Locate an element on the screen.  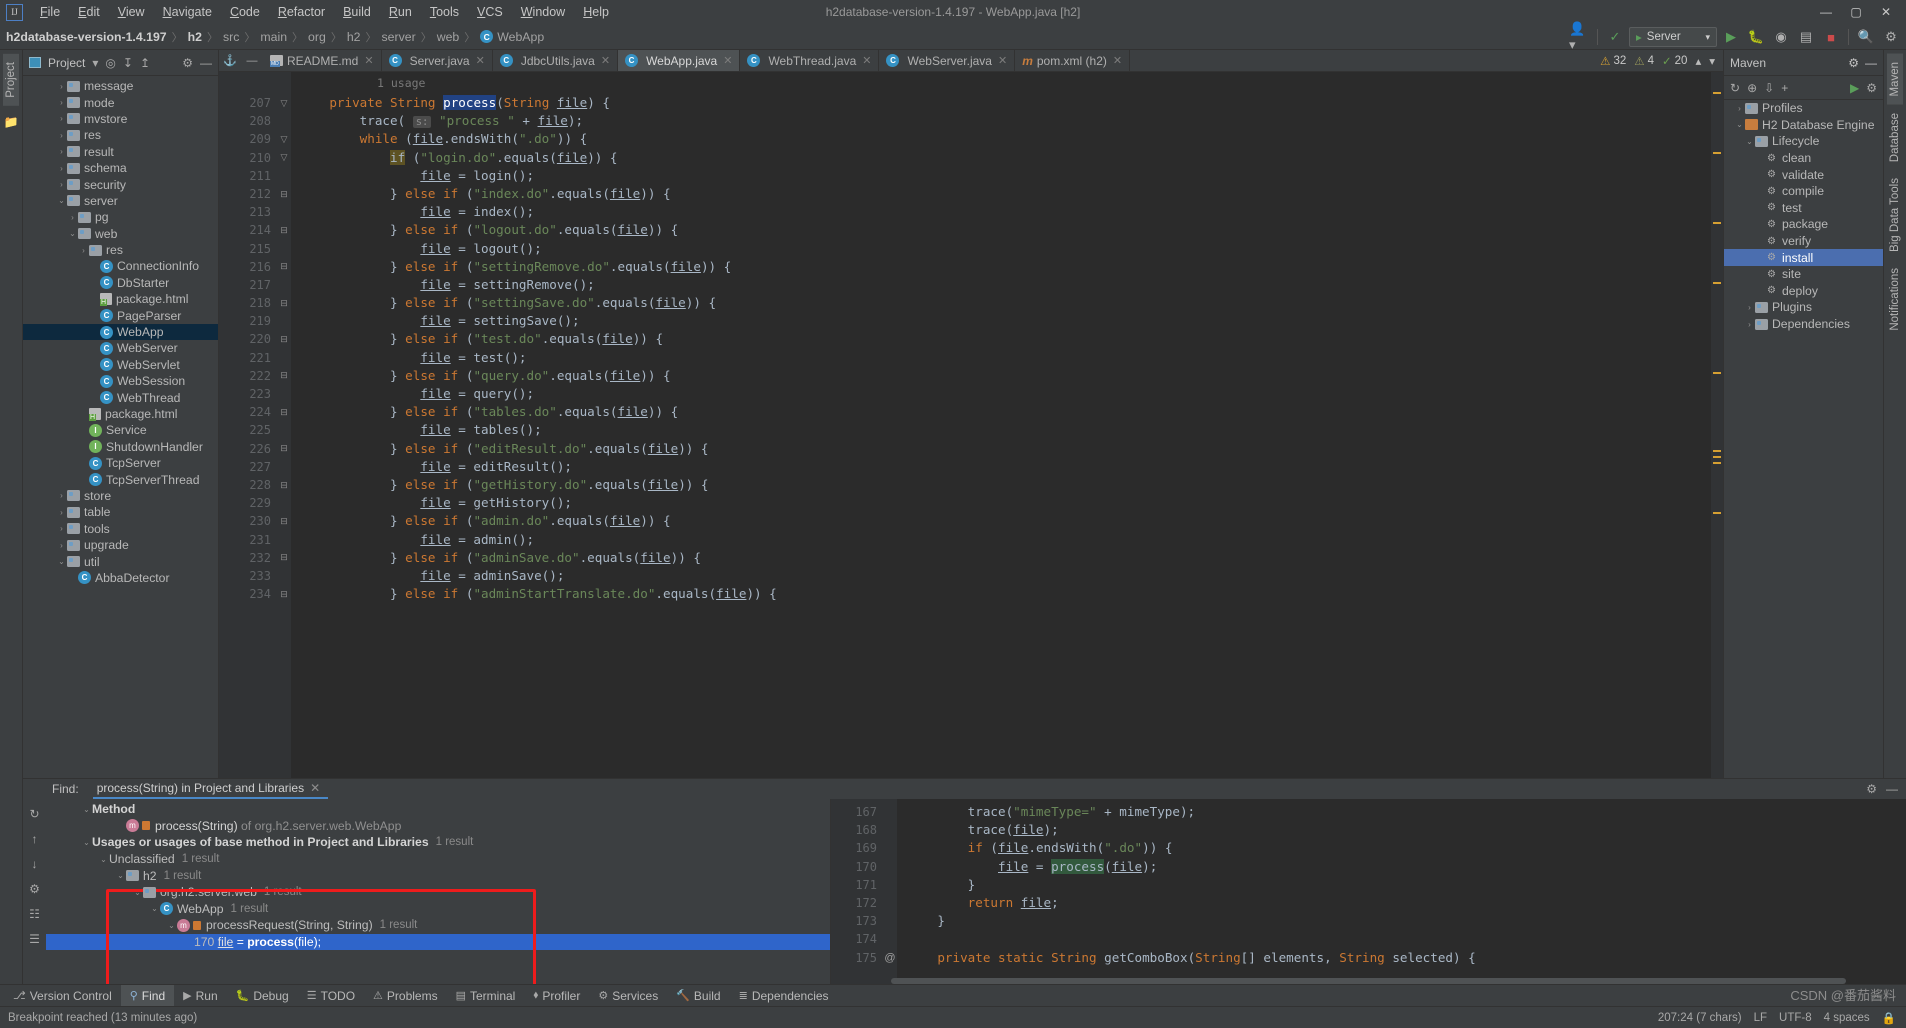
inspection-summary: ⚠ 32 ⚠ 4 ✓ 20 ▴ ▾ is located at coordinates (1657, 60).